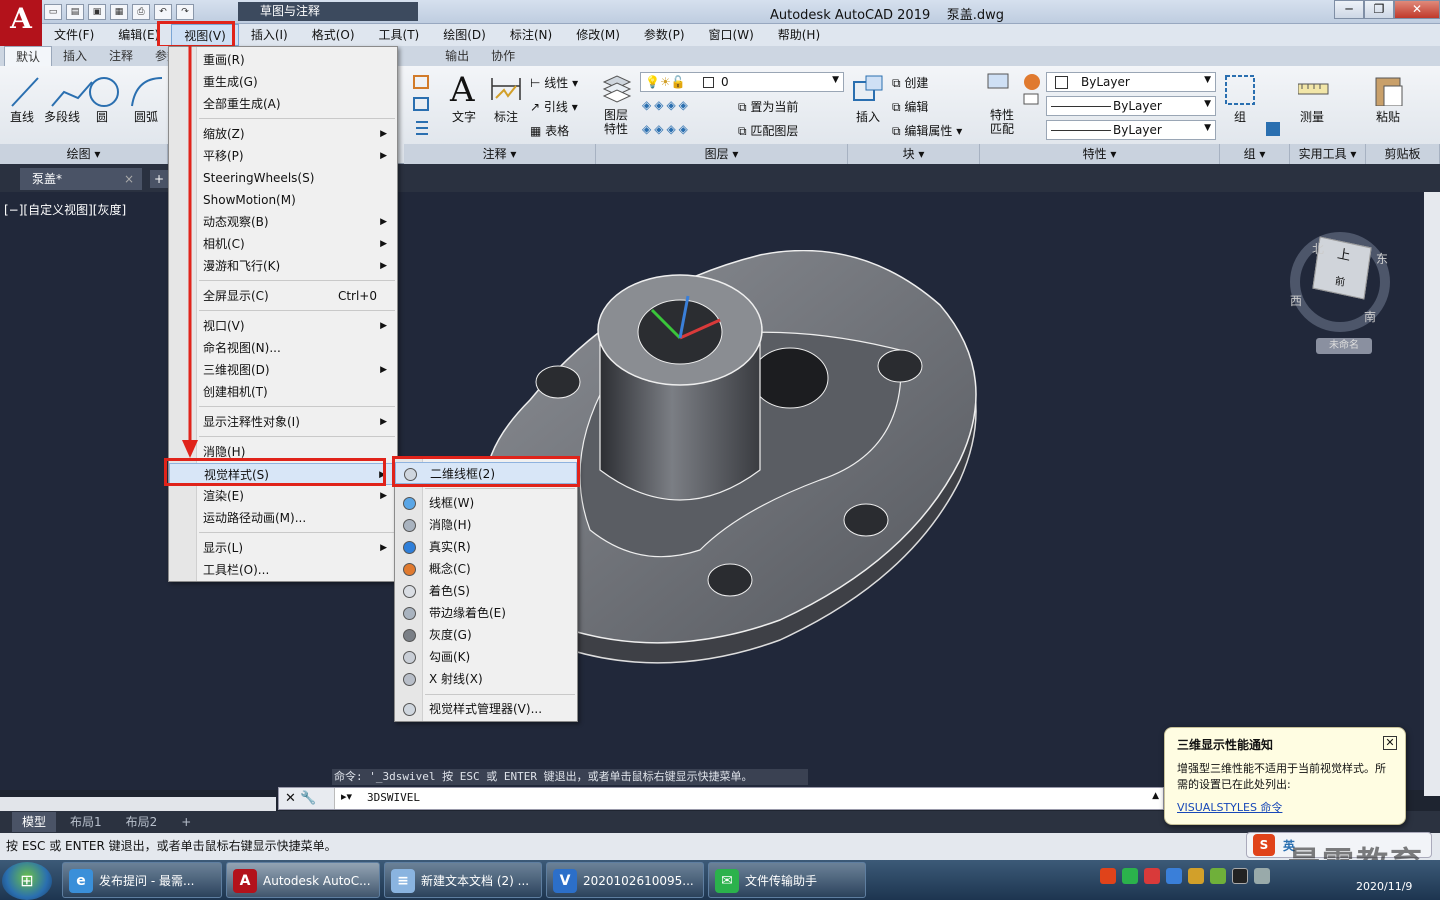 The width and height of the screenshot is (1440, 900). I want to click on vertical-scrollbar, so click(1432, 494).